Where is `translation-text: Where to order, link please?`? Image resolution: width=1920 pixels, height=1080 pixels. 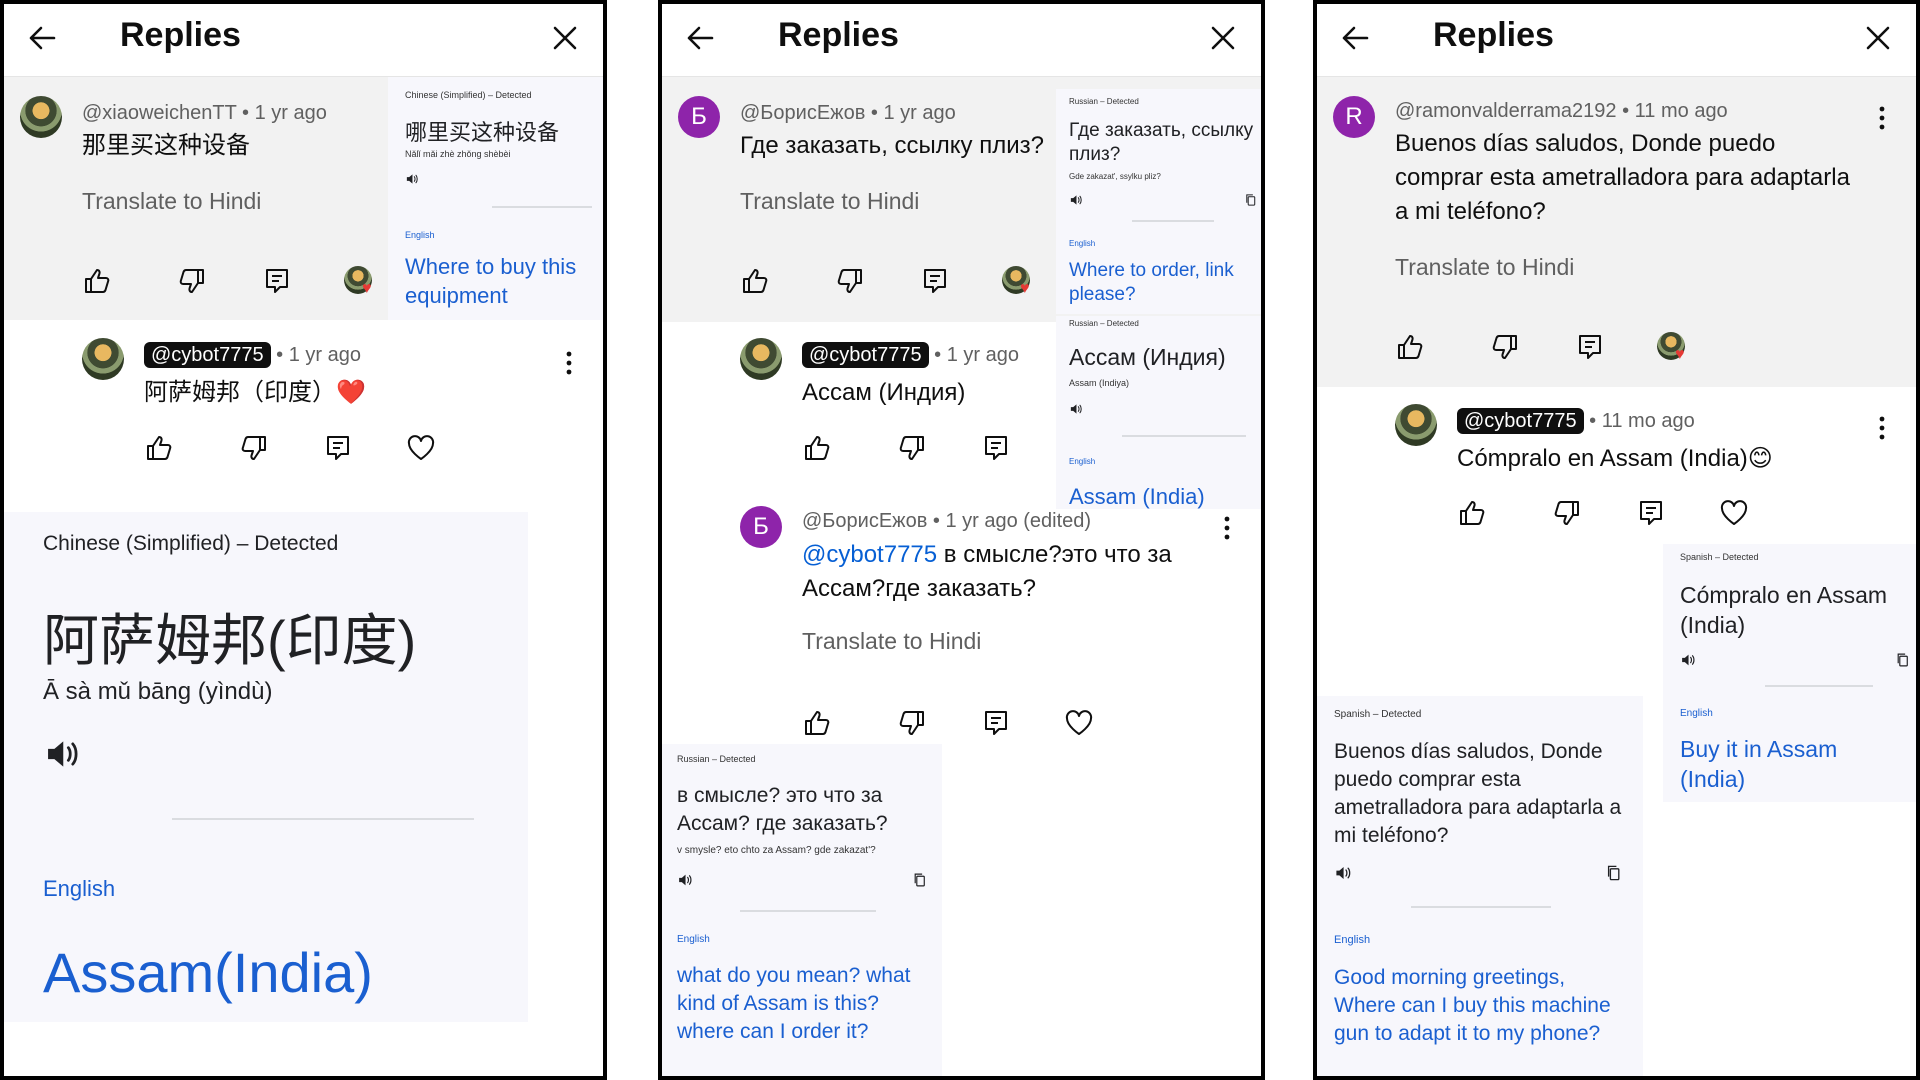
translation-text: Where to order, link please? is located at coordinates (1151, 282).